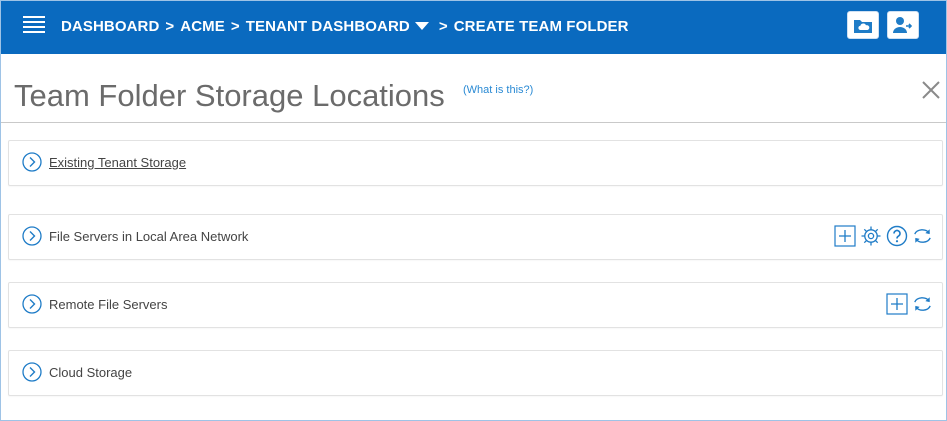 The width and height of the screenshot is (947, 421). I want to click on panel-cloud-storage: Cloud Storage, so click(475, 373).